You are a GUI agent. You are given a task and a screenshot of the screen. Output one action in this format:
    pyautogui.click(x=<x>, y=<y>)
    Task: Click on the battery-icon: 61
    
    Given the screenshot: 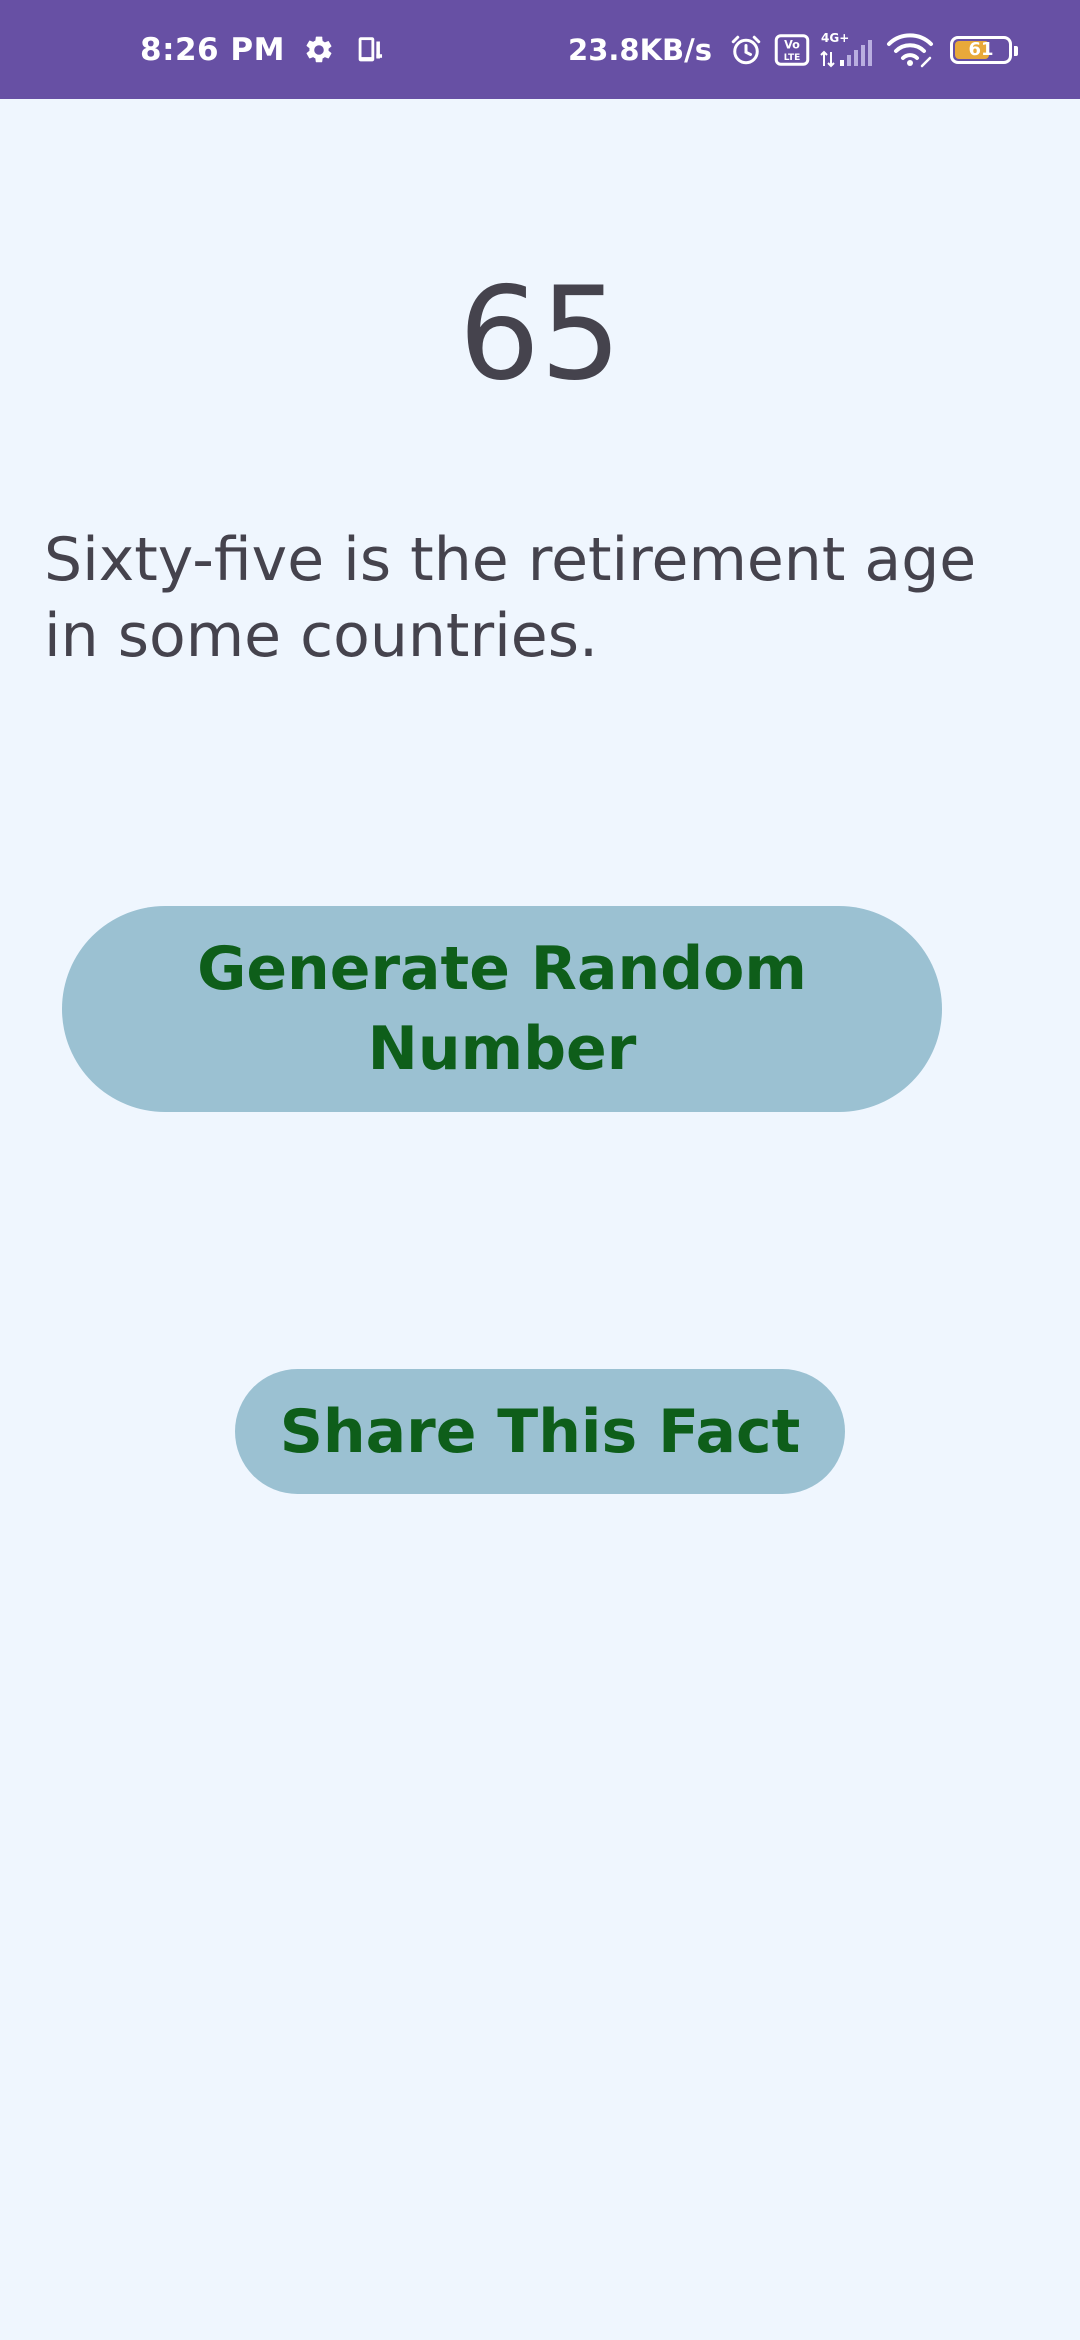 What is the action you would take?
    pyautogui.click(x=984, y=49)
    